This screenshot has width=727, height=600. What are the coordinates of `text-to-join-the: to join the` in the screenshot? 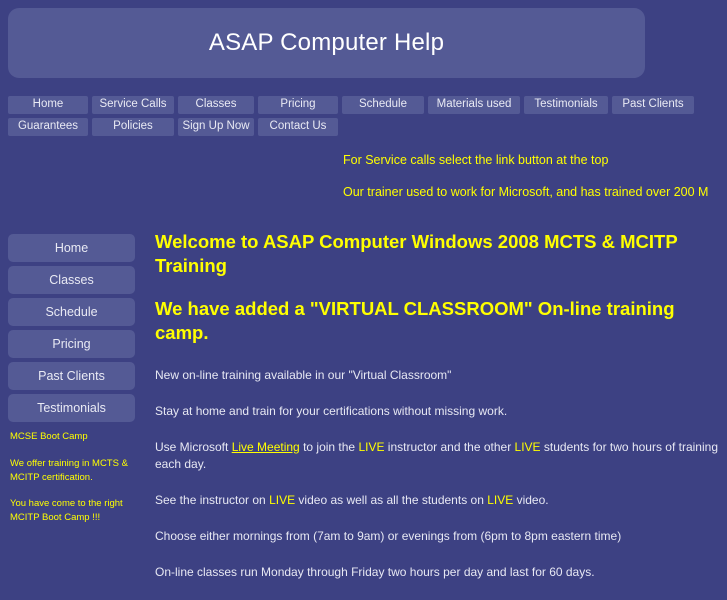 It's located at (329, 446).